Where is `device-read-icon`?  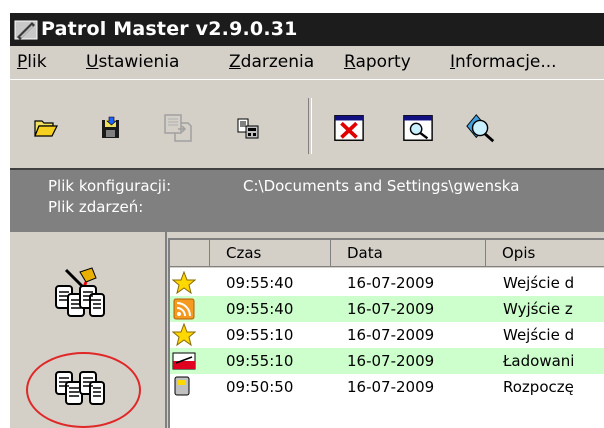 device-read-icon is located at coordinates (248, 128).